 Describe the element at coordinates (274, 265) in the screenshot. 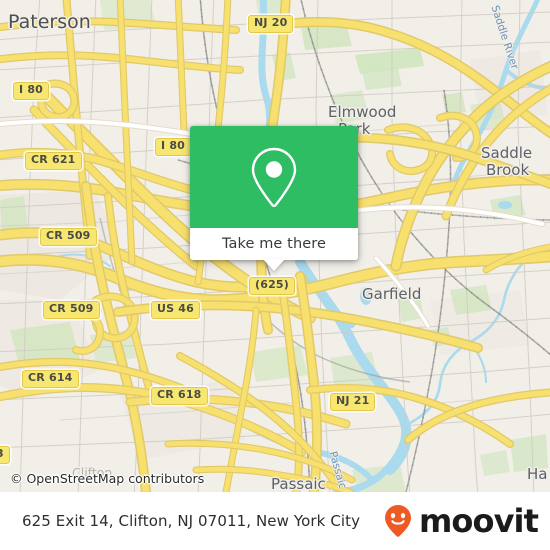

I see `card-pointer-tail` at that location.